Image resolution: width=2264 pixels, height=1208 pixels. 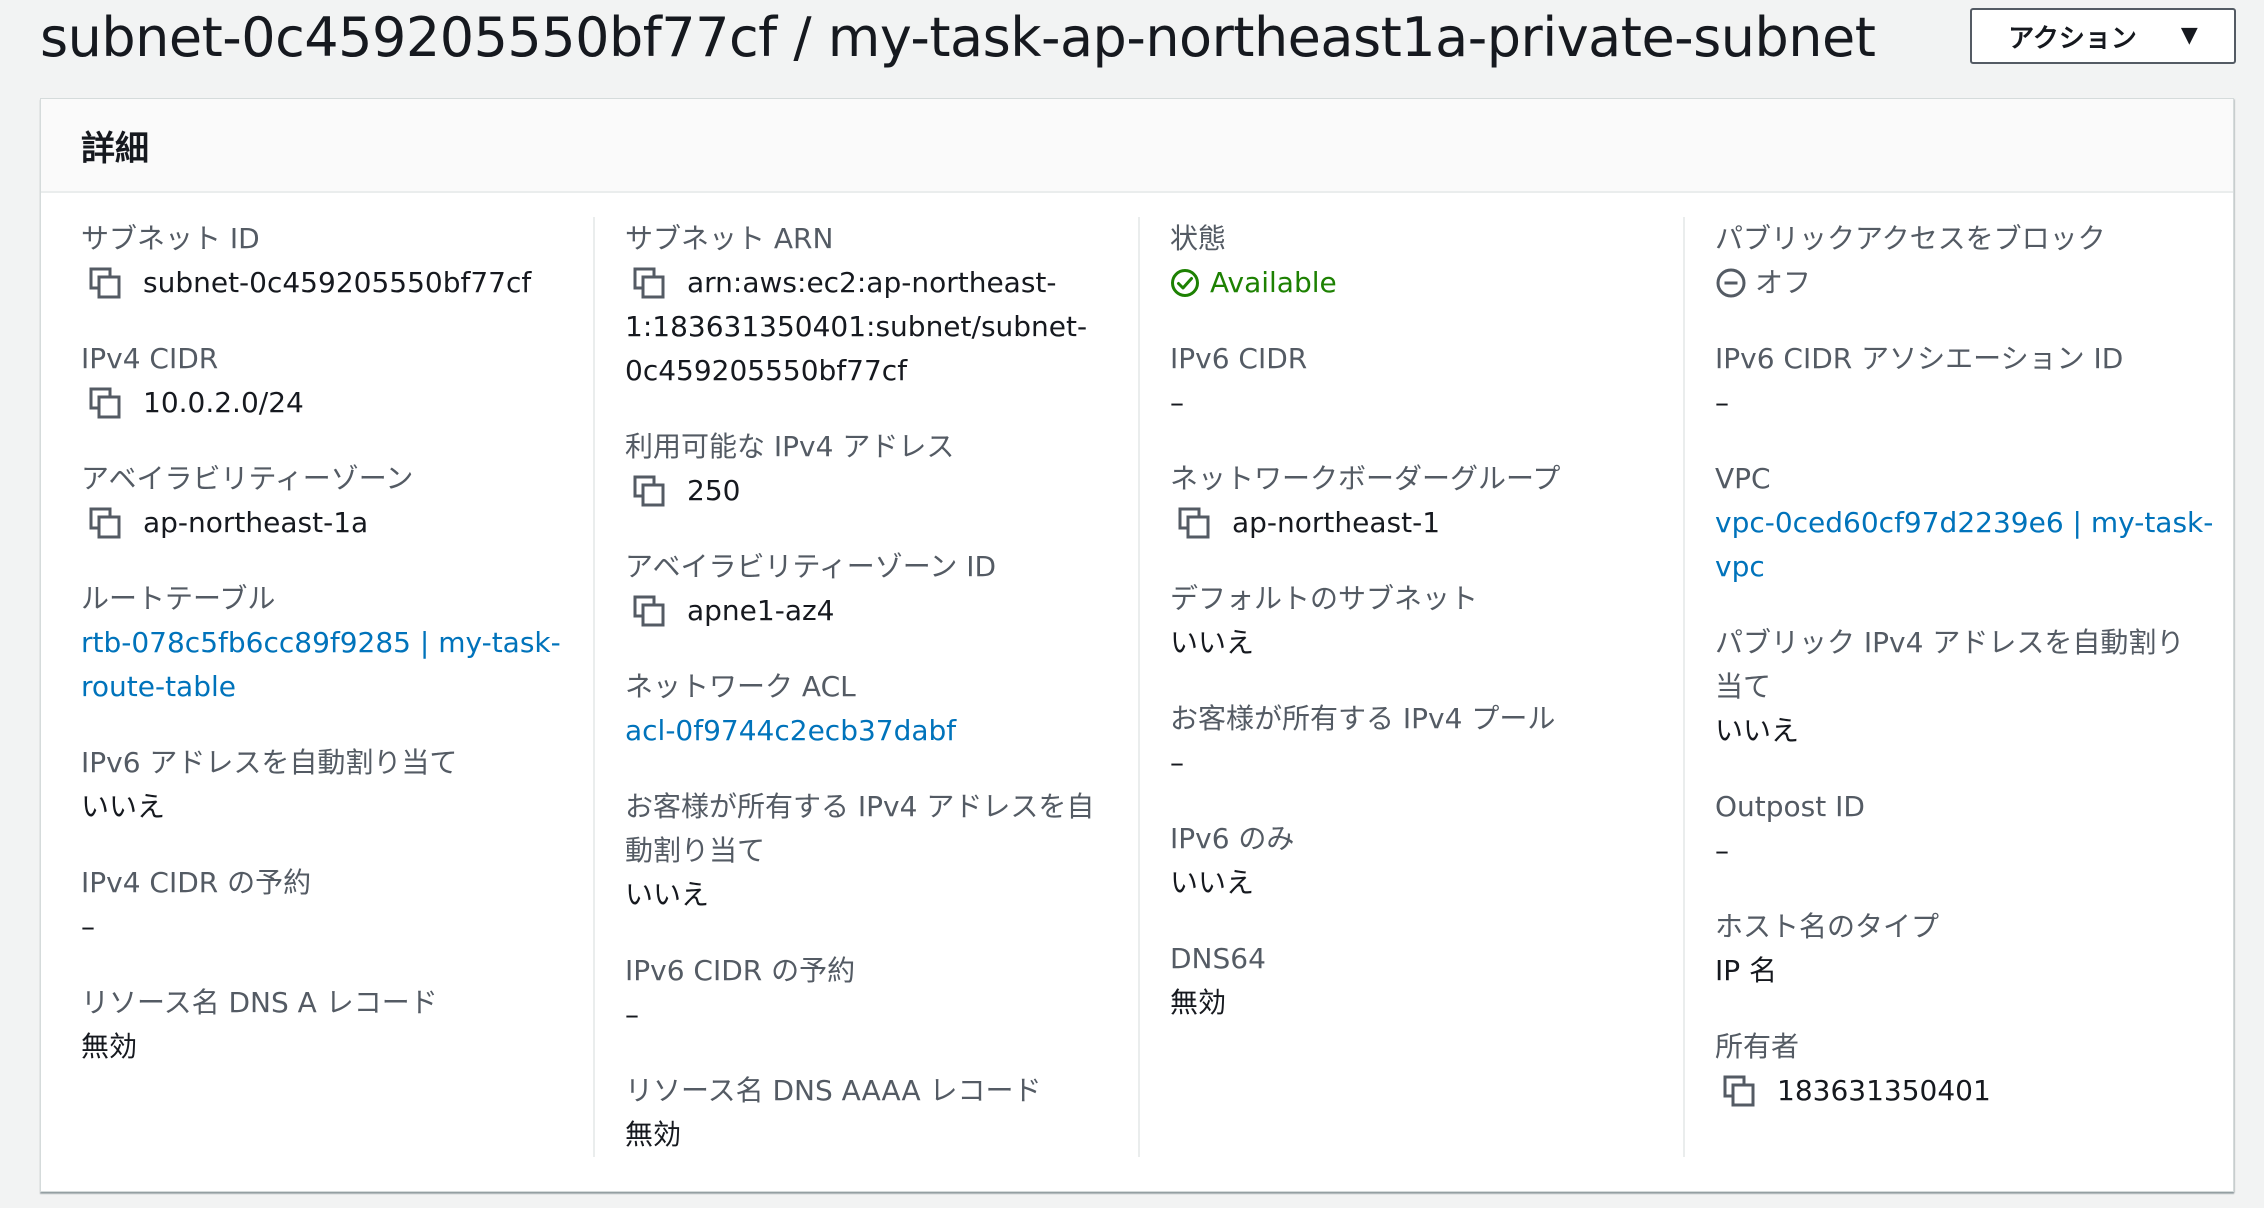 I want to click on field-available-ipv4: 利用可能な IPv4 アドレス 250, so click(x=789, y=469).